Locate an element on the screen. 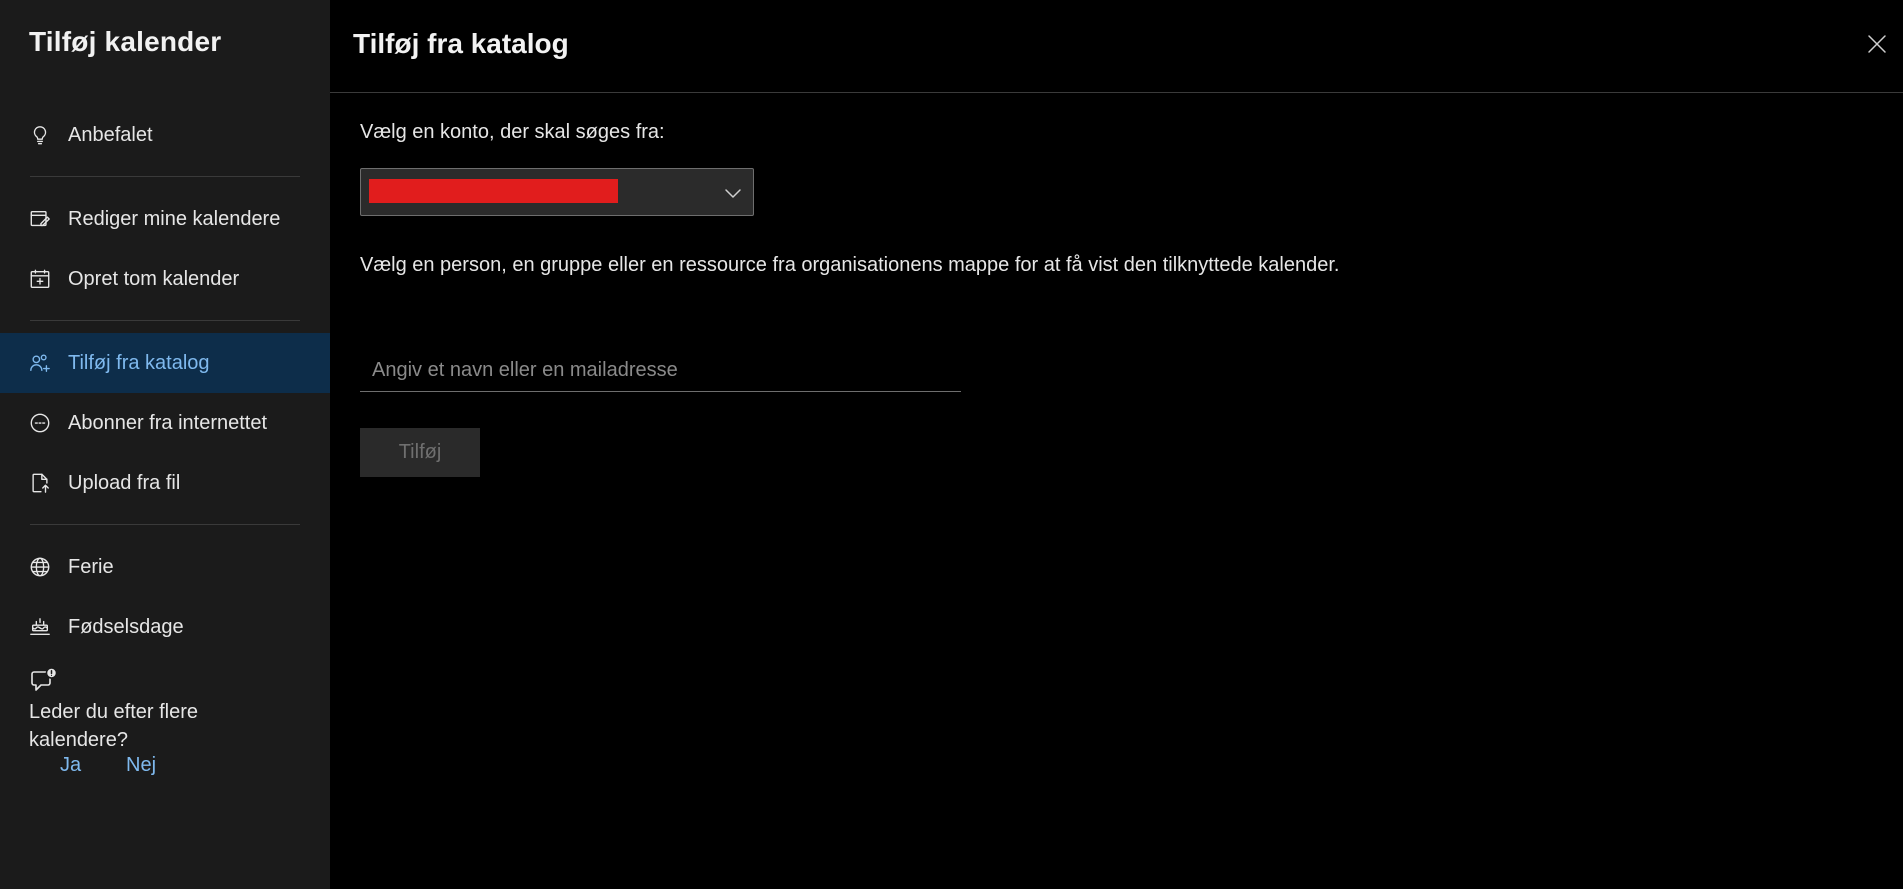 The width and height of the screenshot is (1903, 889). sidebar-item-label: Fødselsdage is located at coordinates (126, 626).